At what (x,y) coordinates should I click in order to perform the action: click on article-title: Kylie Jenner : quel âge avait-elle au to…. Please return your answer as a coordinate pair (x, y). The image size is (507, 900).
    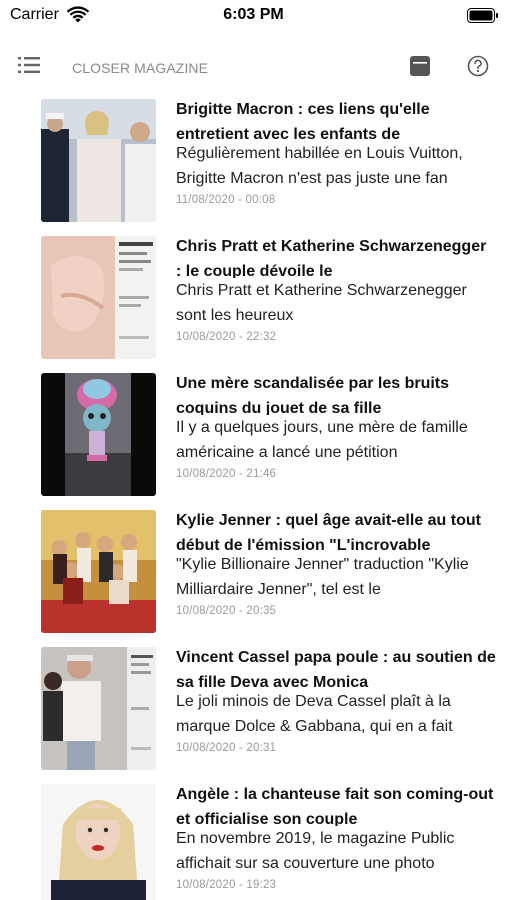
    Looking at the image, I should click on (328, 532).